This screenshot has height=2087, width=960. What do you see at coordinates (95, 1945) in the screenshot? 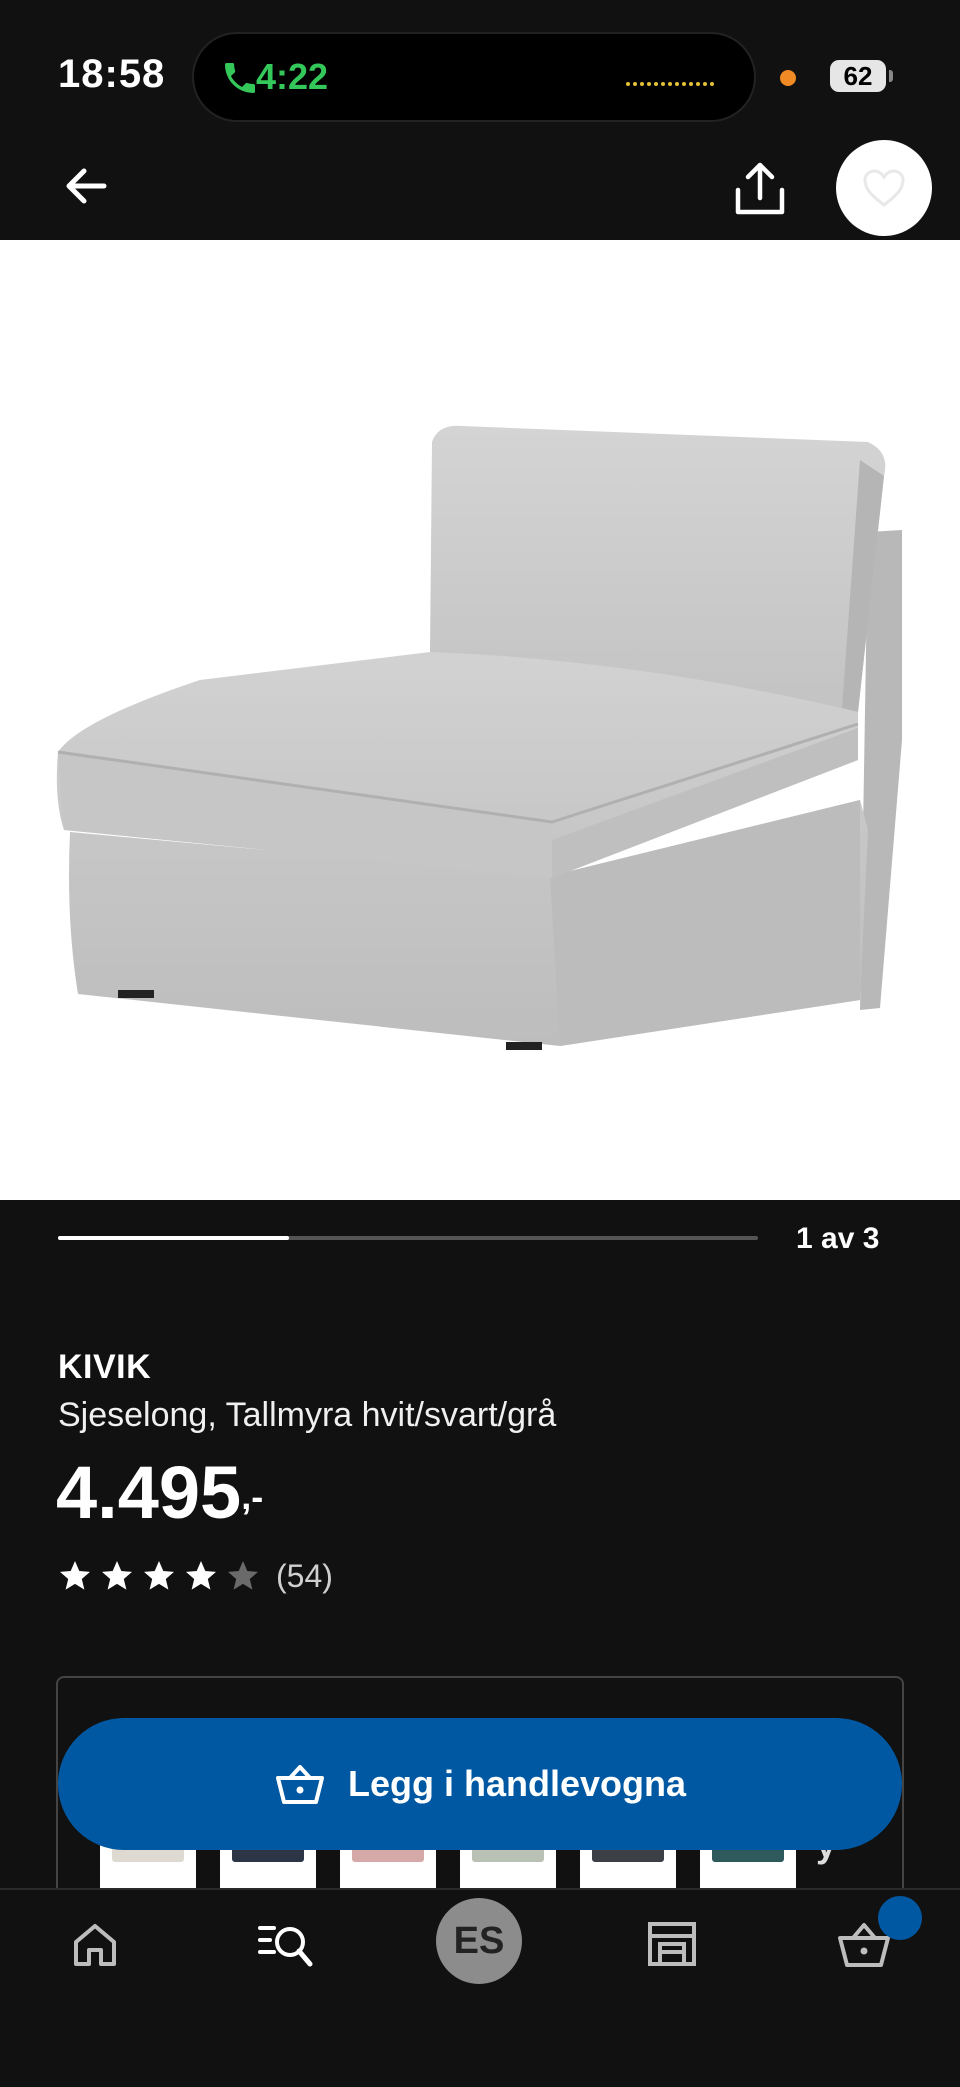
I see `home-icon` at bounding box center [95, 1945].